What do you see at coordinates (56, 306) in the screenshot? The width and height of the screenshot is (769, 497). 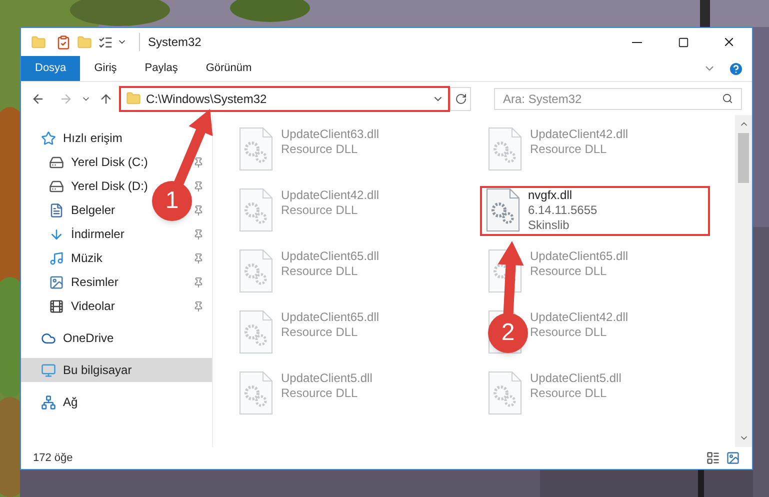 I see `videos-icon` at bounding box center [56, 306].